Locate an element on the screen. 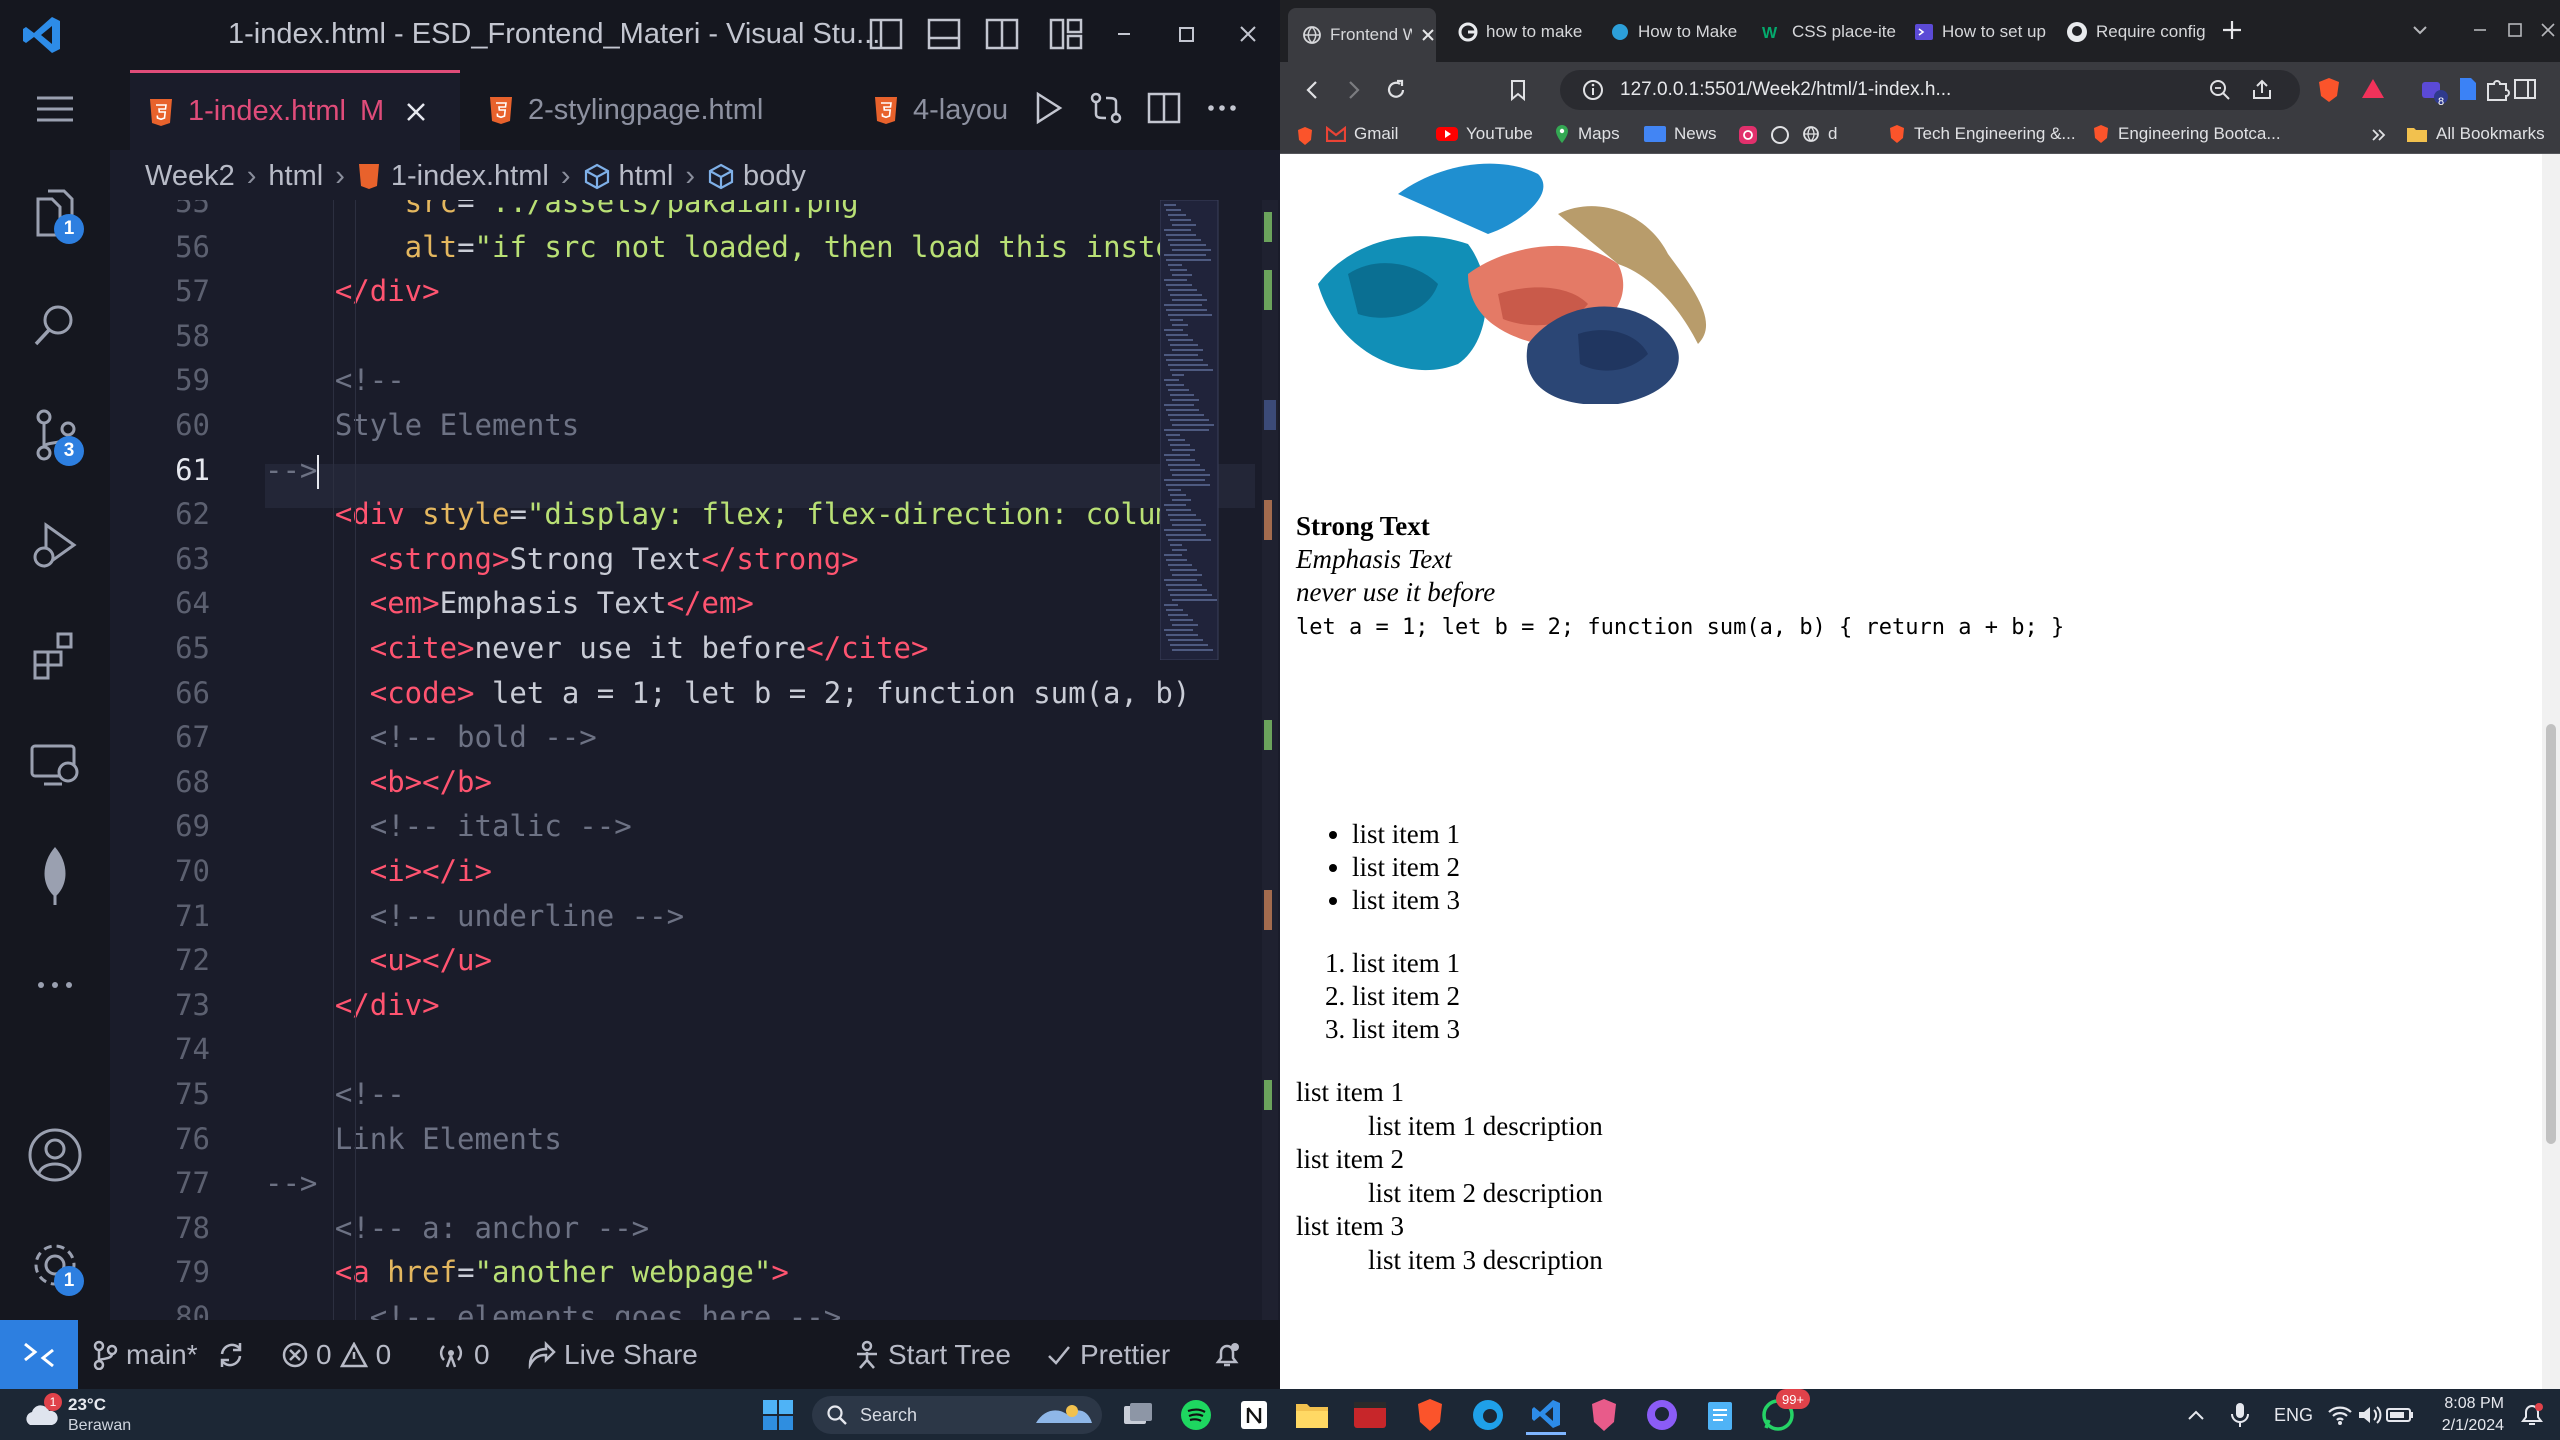 Image resolution: width=2560 pixels, height=1440 pixels. tab-1-index: 1-index.html M is located at coordinates (295, 110).